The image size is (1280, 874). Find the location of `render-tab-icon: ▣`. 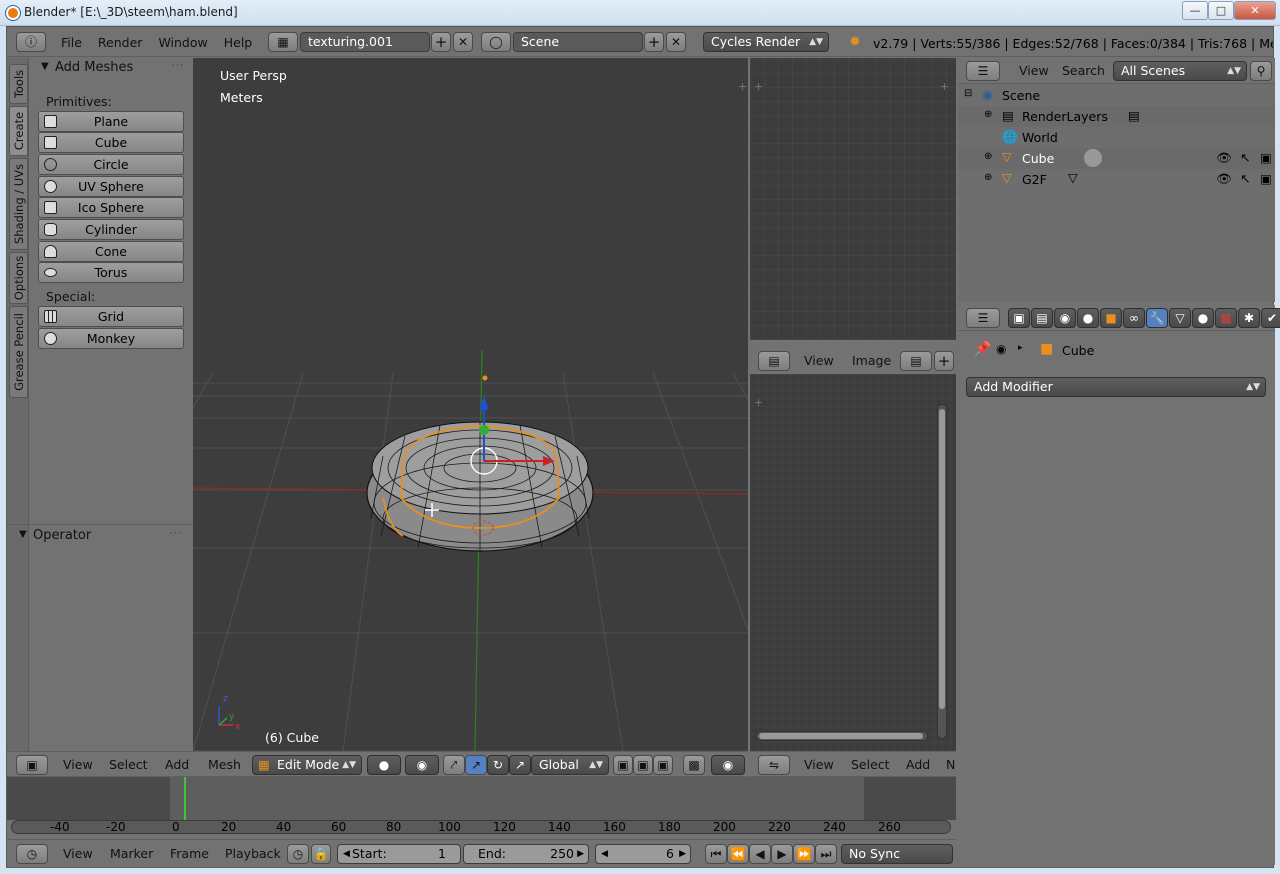

render-tab-icon: ▣ is located at coordinates (1019, 318).